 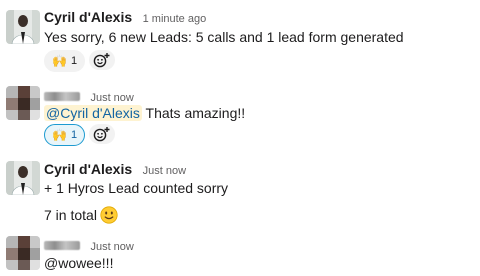 I want to click on message-text: @wowee!!!, so click(x=79, y=263).